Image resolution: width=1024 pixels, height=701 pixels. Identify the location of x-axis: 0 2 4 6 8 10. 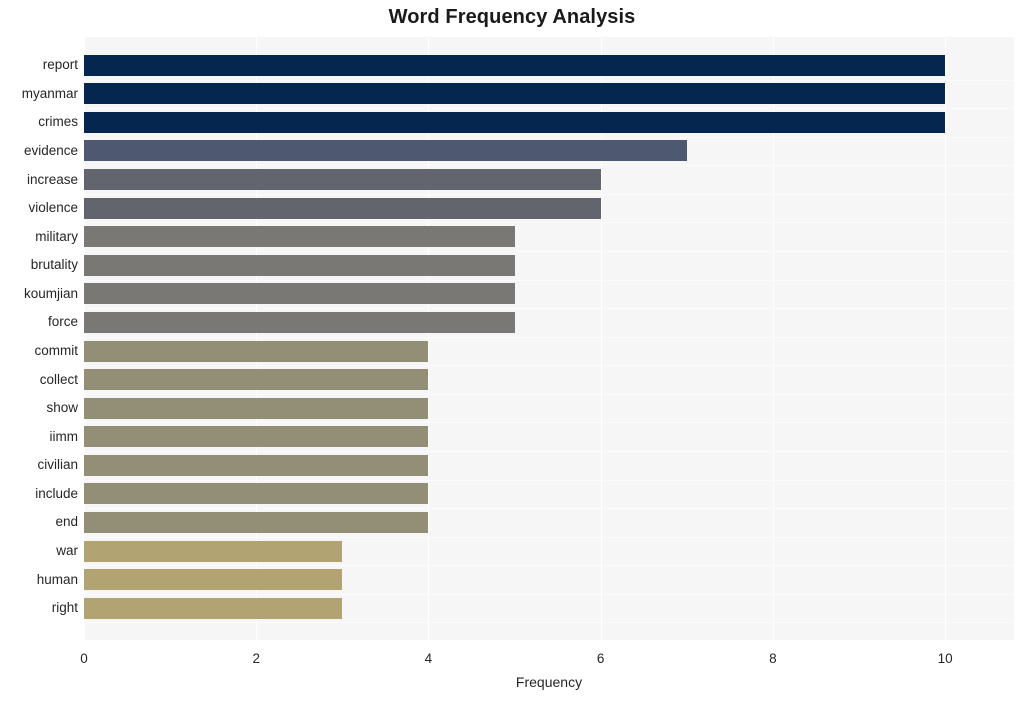
(547, 655).